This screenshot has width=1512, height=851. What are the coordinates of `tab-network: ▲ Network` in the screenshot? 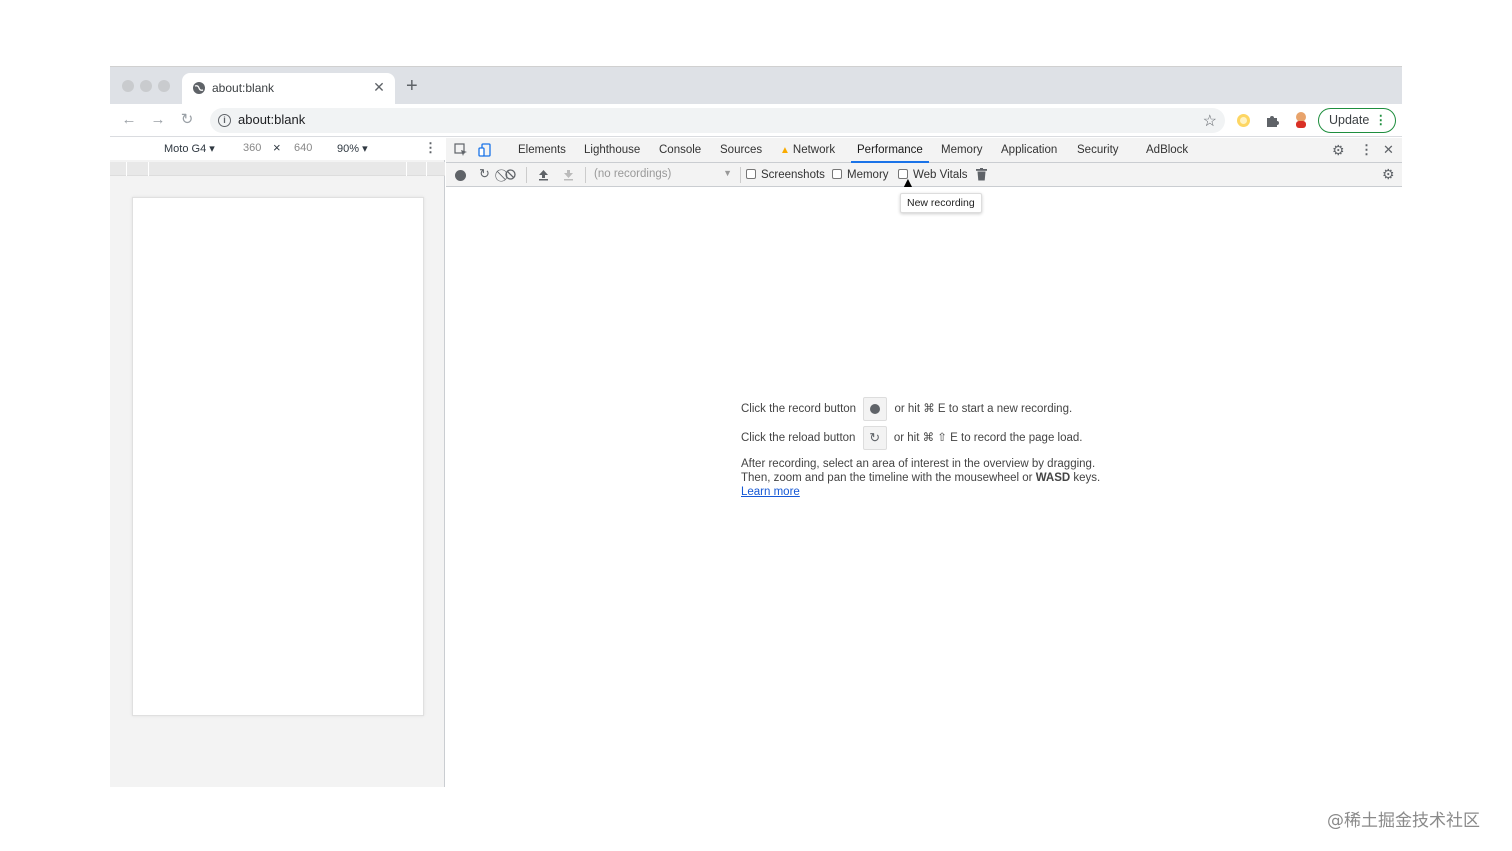 It's located at (807, 150).